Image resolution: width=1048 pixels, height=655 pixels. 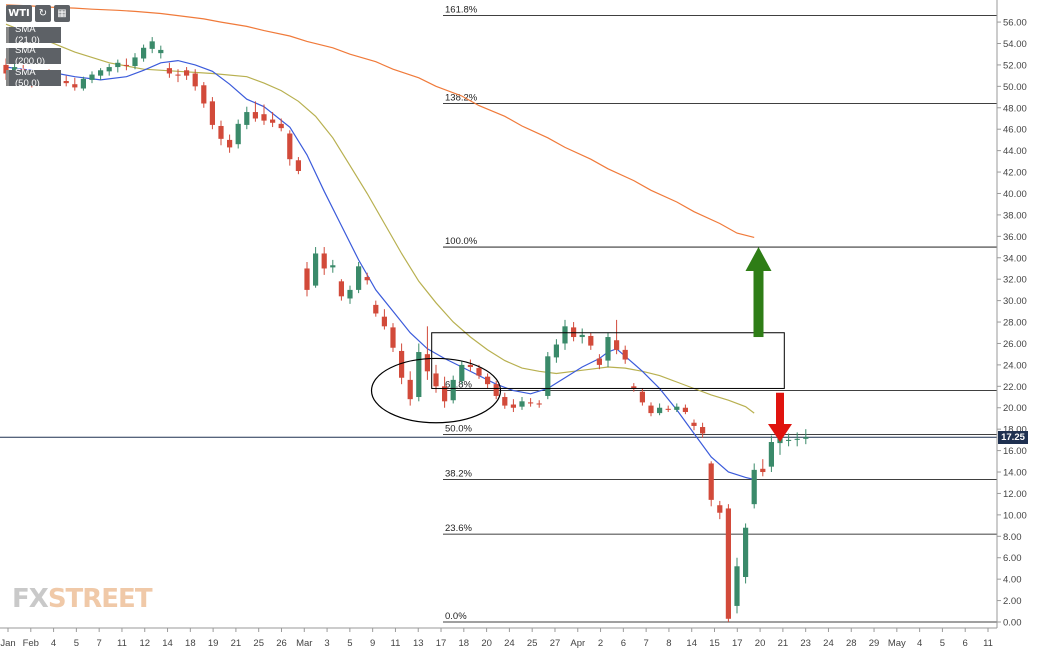 I want to click on sma-200-legend: SMA (200,0), so click(x=33, y=56).